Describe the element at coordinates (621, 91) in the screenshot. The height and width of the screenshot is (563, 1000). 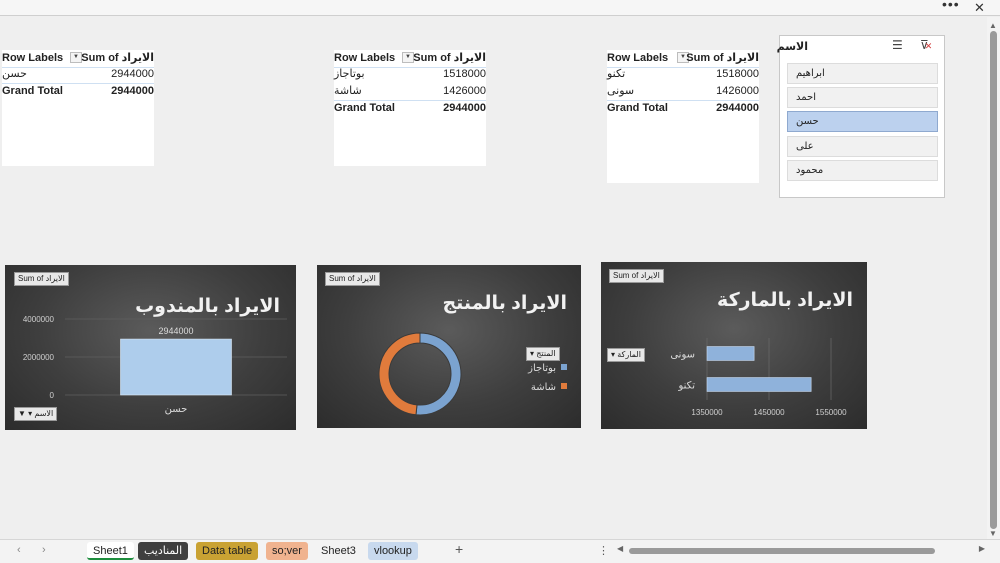
I see `pivot-row-label: سونى` at that location.